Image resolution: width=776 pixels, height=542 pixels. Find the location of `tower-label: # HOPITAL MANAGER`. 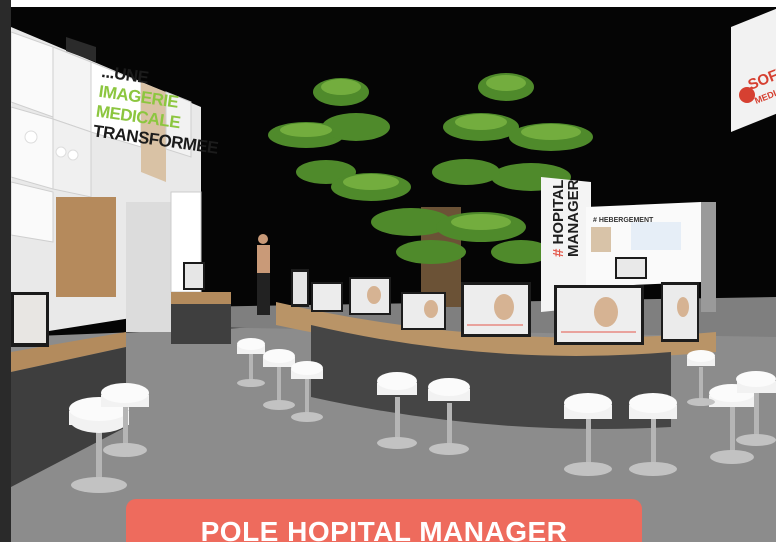

tower-label: # HOPITAL MANAGER is located at coordinates (566, 218).